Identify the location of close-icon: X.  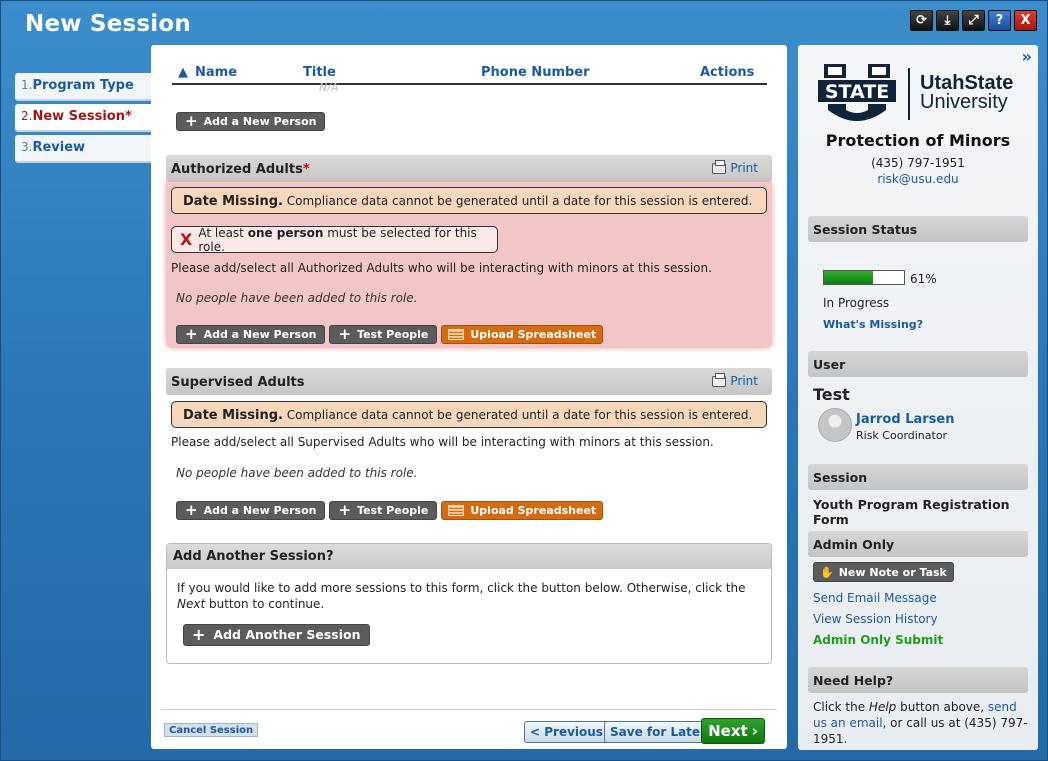
(1025, 20).